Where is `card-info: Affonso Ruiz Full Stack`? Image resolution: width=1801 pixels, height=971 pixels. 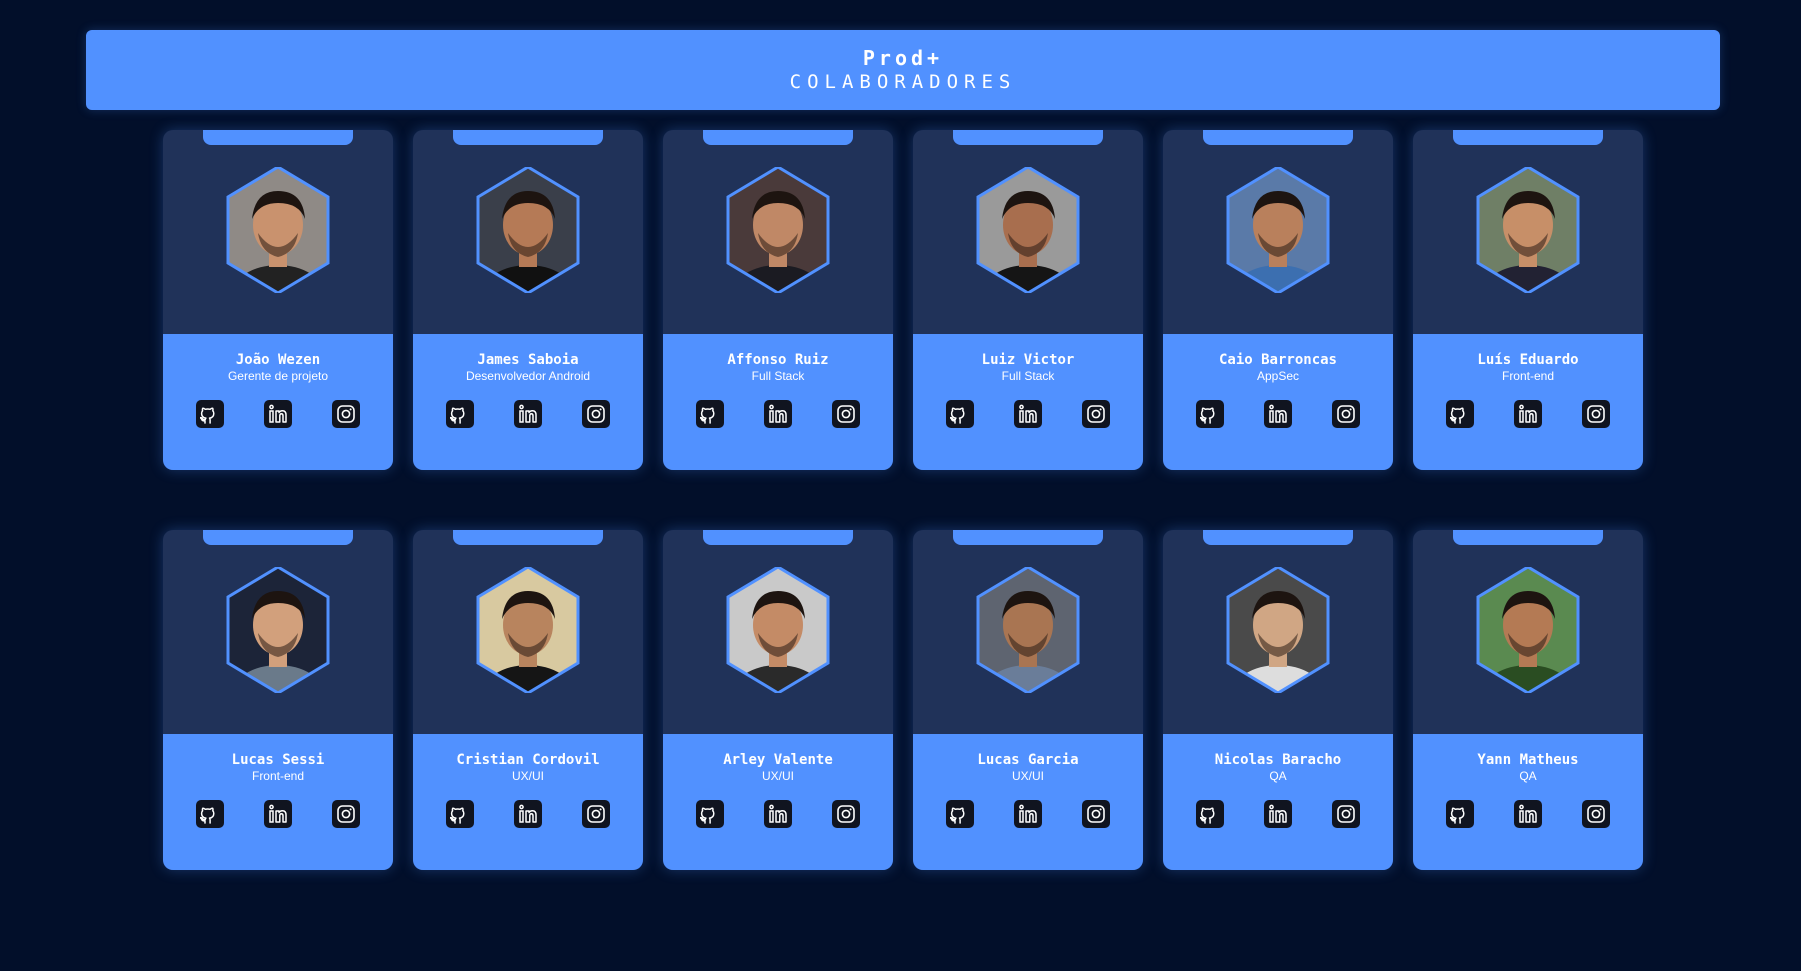
card-info: Affonso Ruiz Full Stack is located at coordinates (778, 402).